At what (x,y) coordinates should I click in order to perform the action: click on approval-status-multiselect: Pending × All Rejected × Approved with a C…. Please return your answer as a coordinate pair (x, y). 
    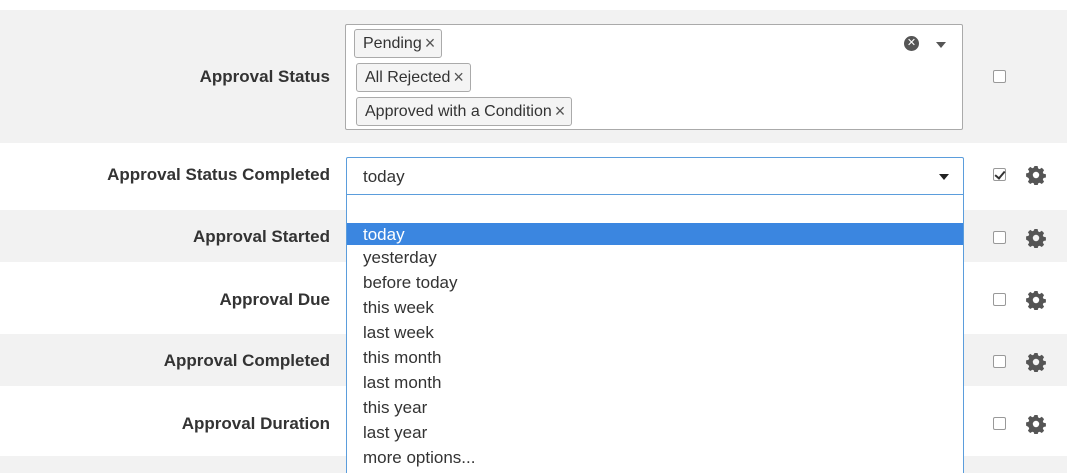
    Looking at the image, I should click on (654, 77).